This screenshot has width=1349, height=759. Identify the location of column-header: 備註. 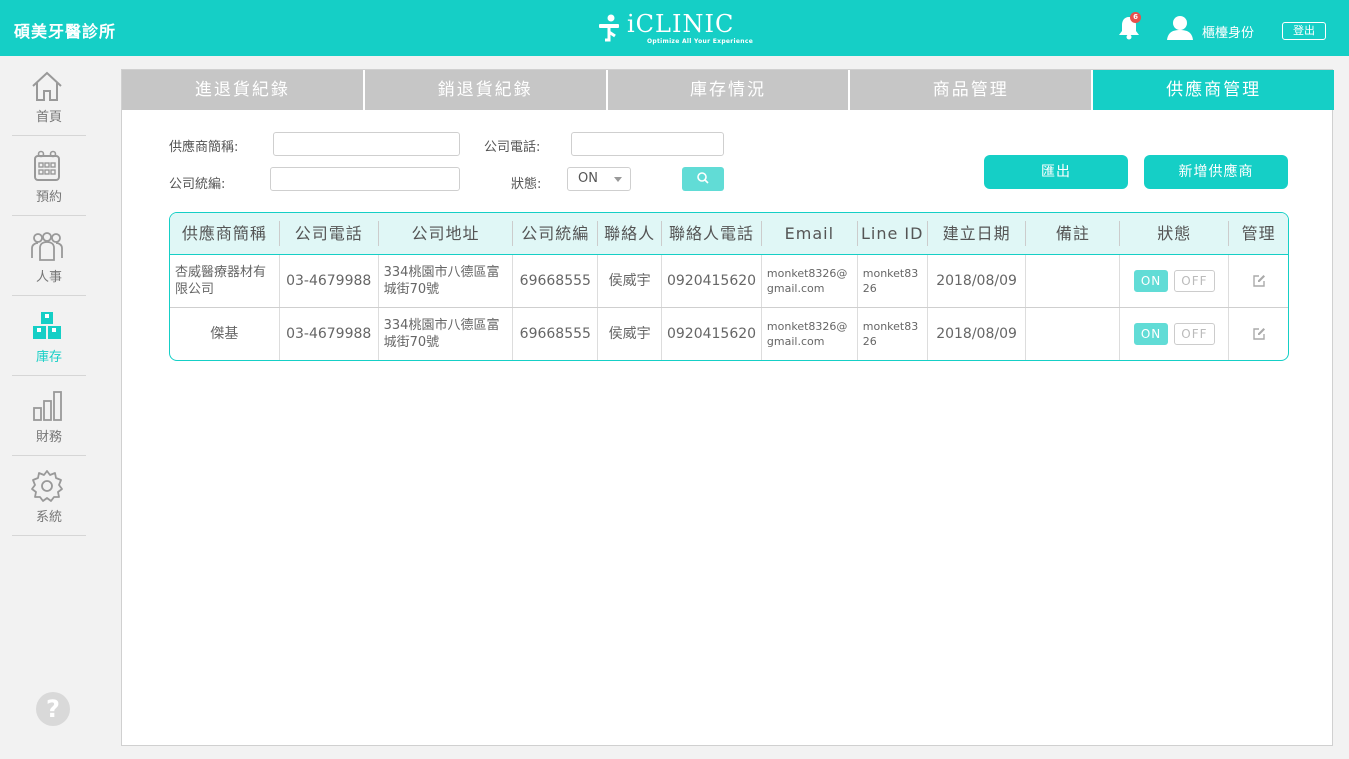
(1073, 233).